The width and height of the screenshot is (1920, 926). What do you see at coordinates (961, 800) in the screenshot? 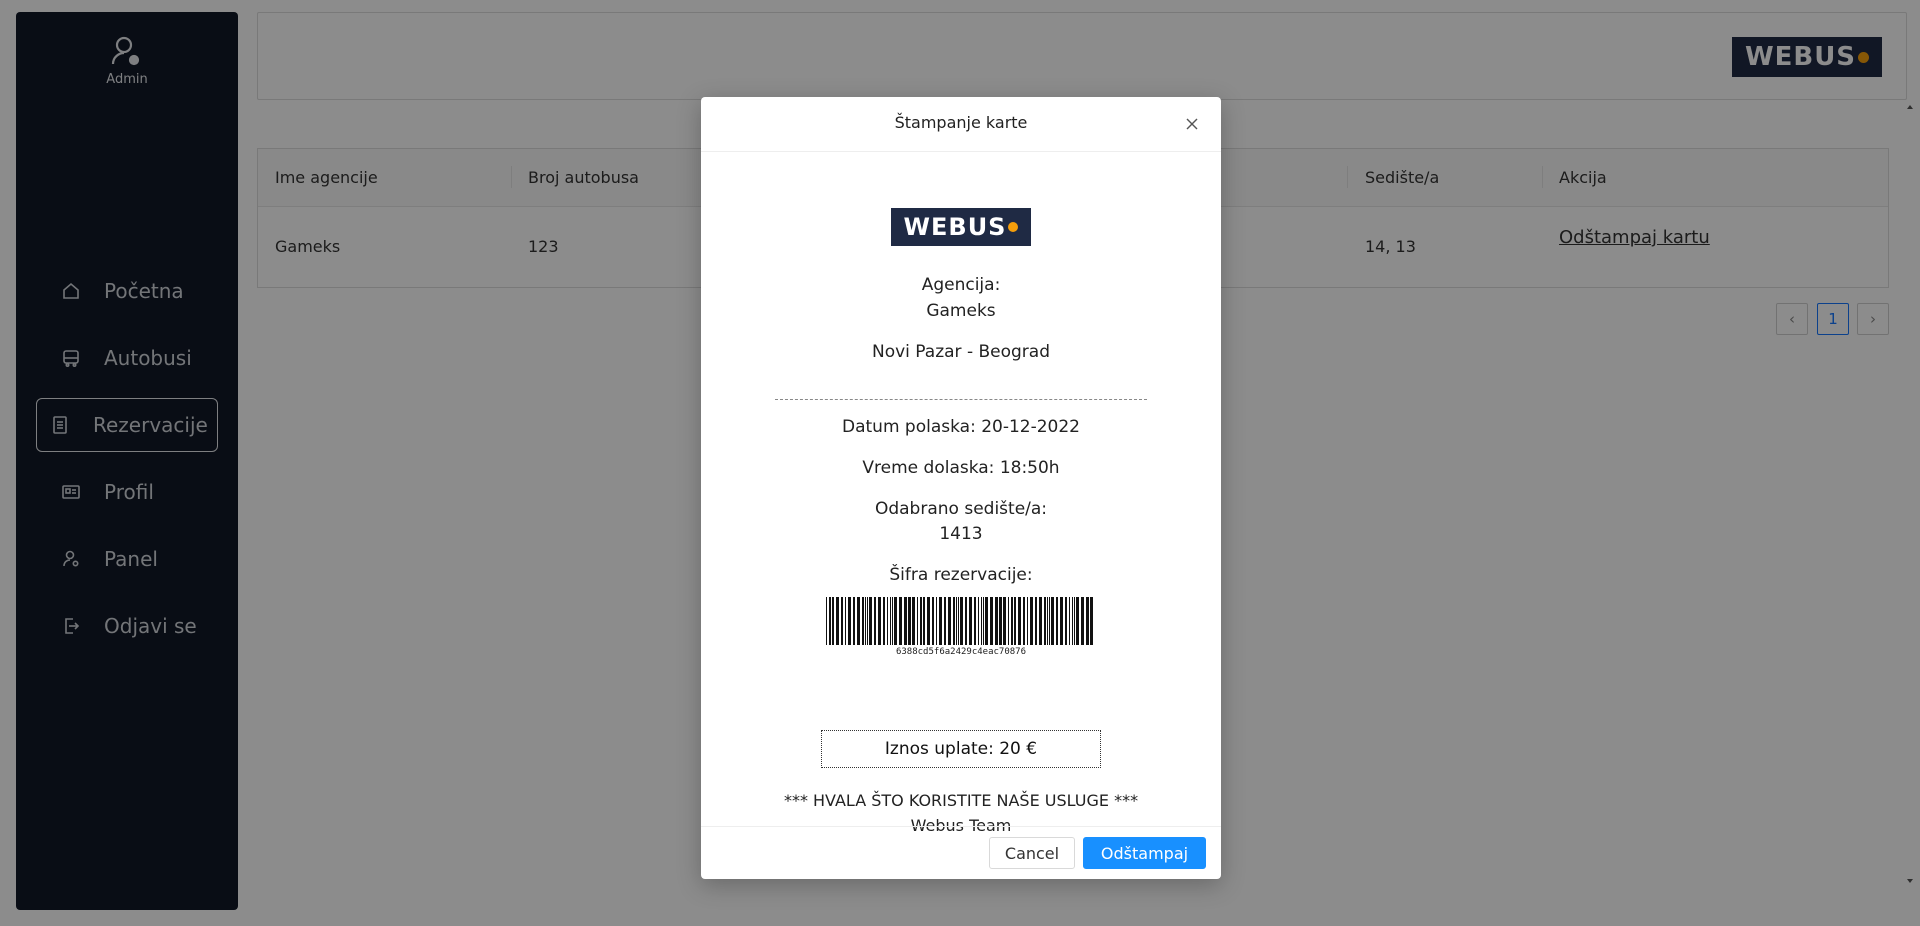
I see `thanks-message: *** HVALA ŠTO KORISTITE NAŠE USLUGE ***` at bounding box center [961, 800].